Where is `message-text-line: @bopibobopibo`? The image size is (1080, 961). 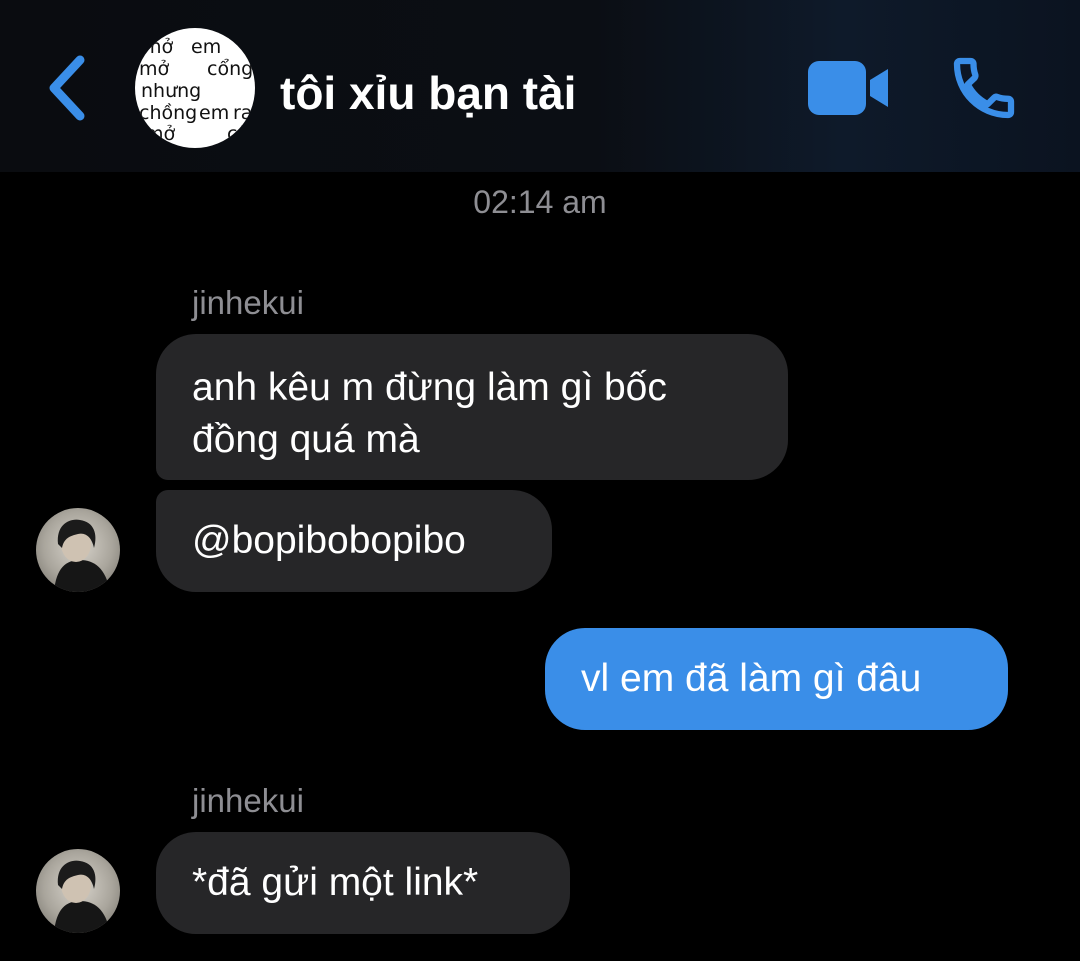 message-text-line: @bopibobopibo is located at coordinates (329, 540).